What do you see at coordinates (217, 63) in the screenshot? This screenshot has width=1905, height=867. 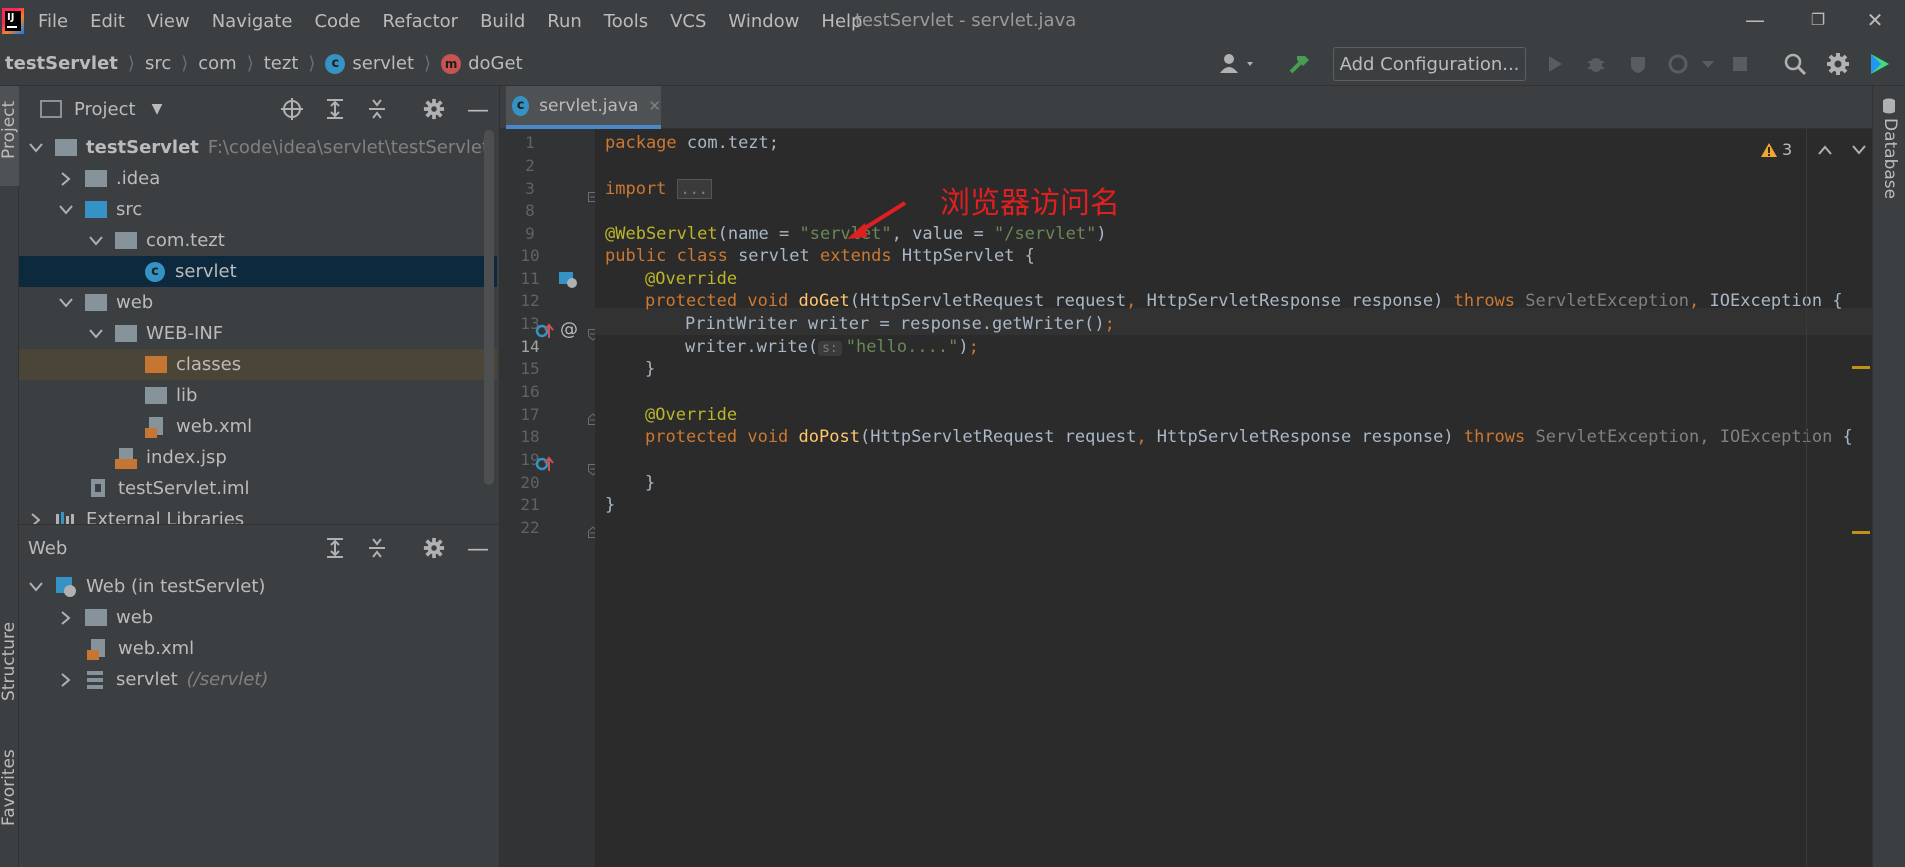 I see `breadcrumb-com: com` at bounding box center [217, 63].